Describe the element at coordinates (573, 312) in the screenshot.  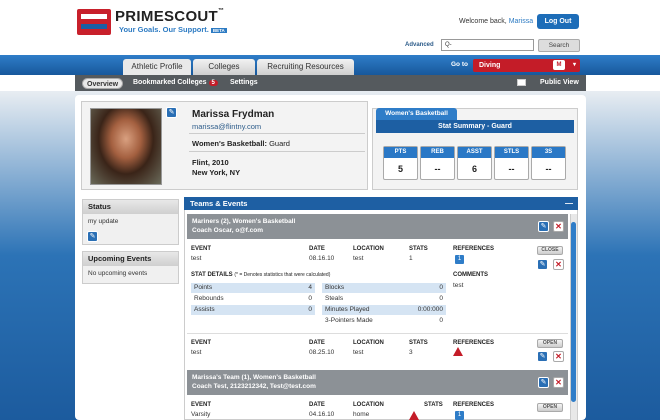
I see `scrollbar-thumb` at that location.